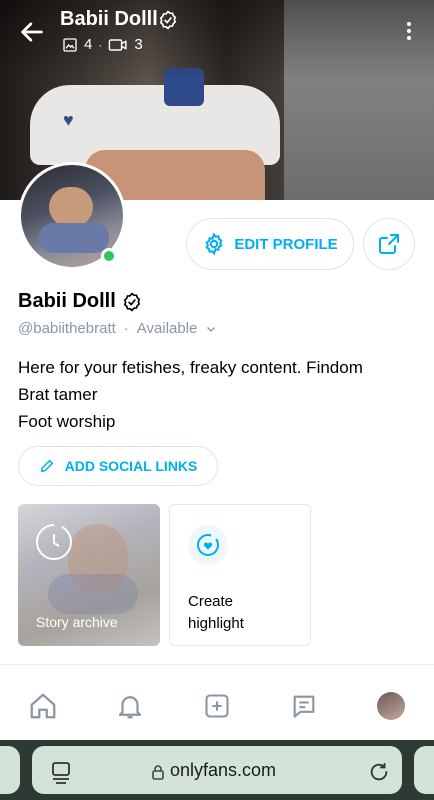  I want to click on top-bar: Babii Dolll 4 · 3, so click(217, 30).